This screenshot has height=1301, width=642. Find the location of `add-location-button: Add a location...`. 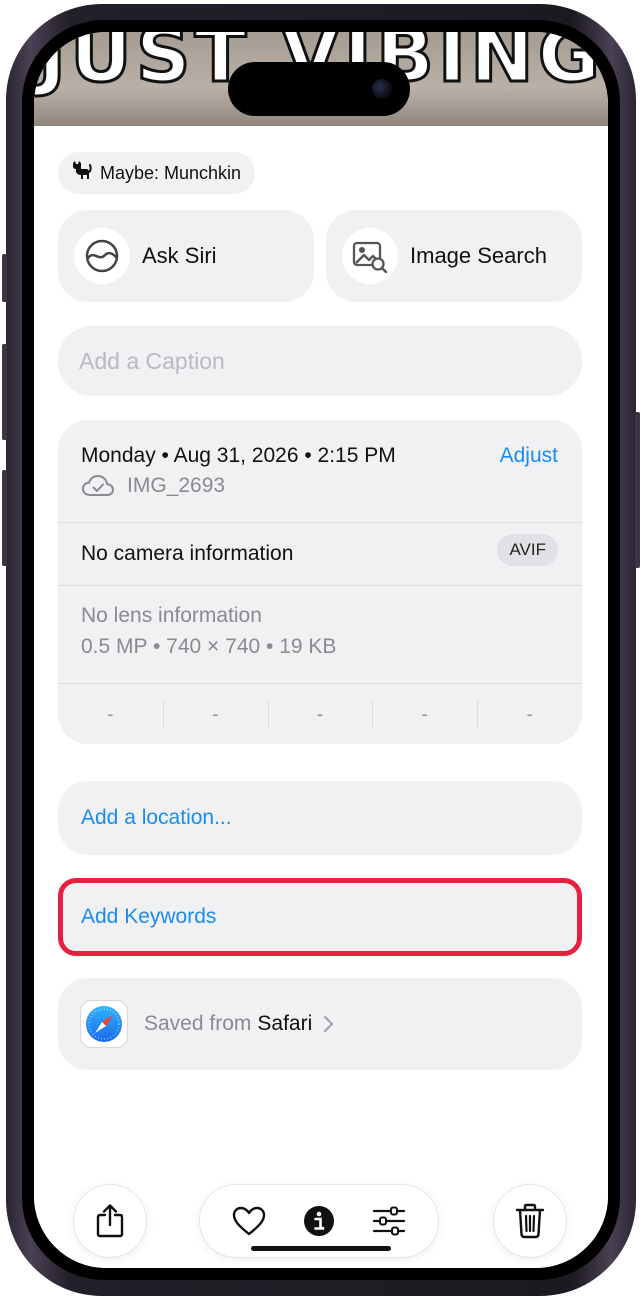

add-location-button: Add a location... is located at coordinates (320, 818).